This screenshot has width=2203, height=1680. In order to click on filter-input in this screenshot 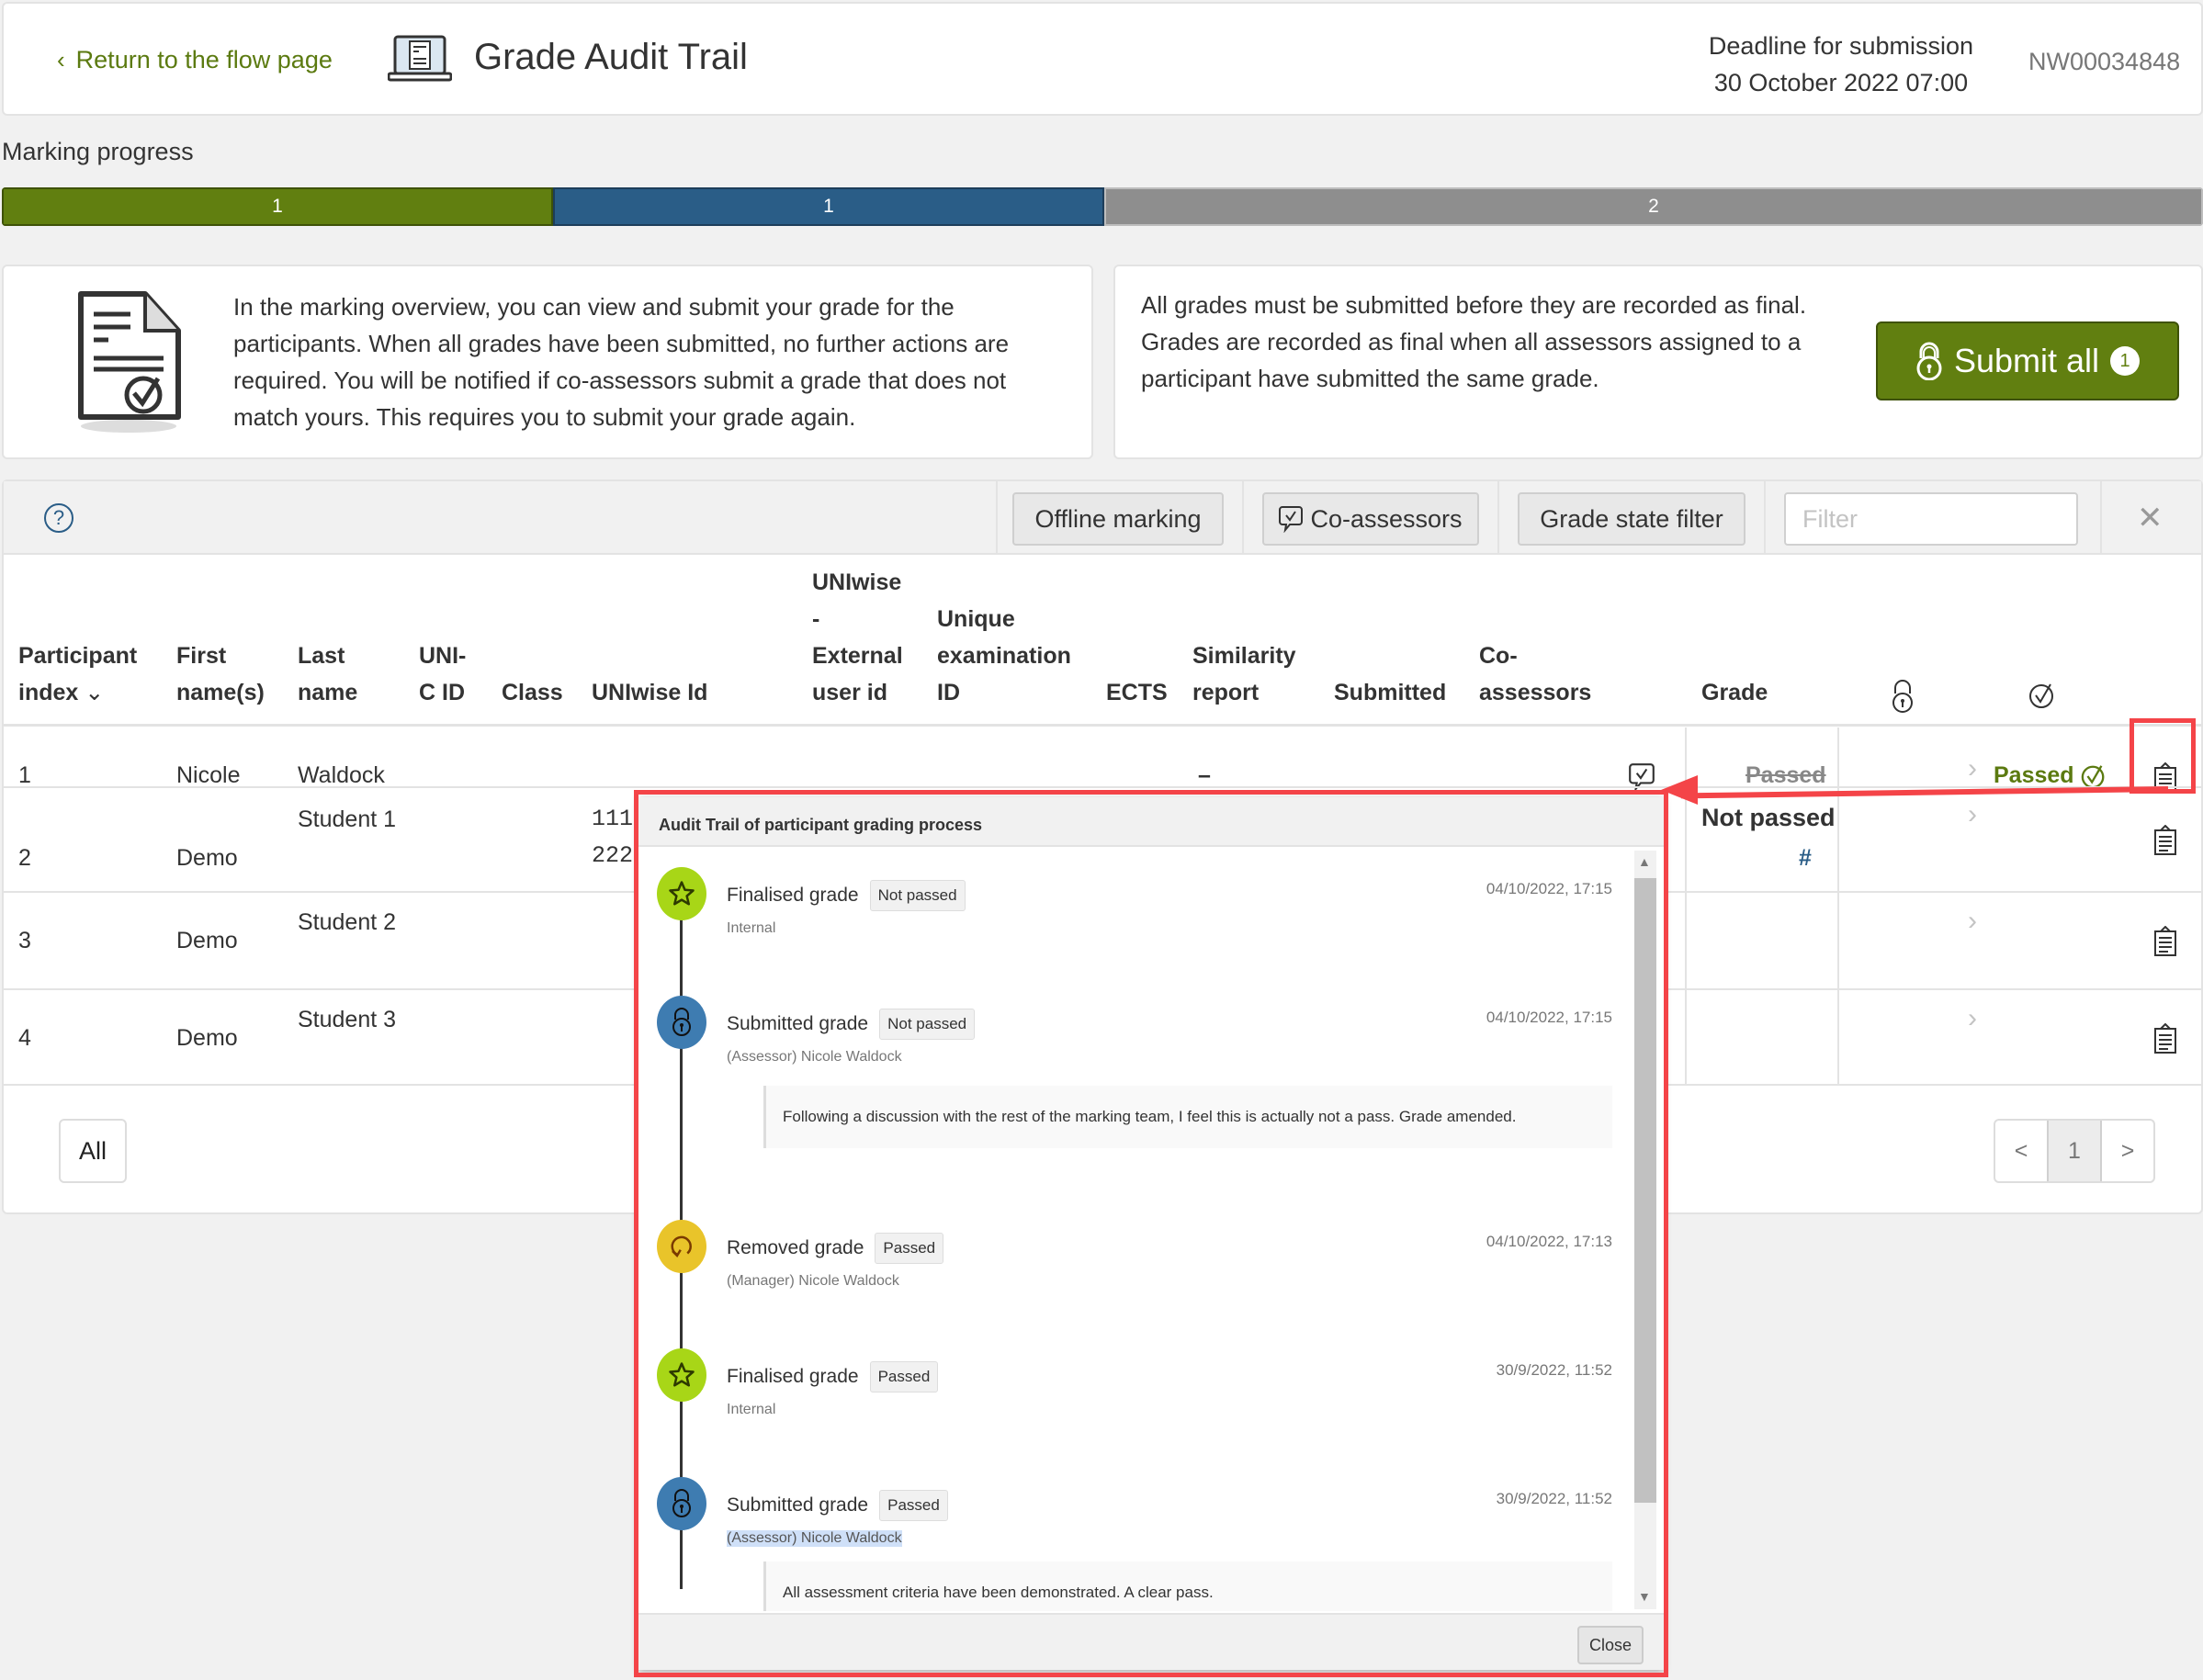, I will do `click(1931, 519)`.